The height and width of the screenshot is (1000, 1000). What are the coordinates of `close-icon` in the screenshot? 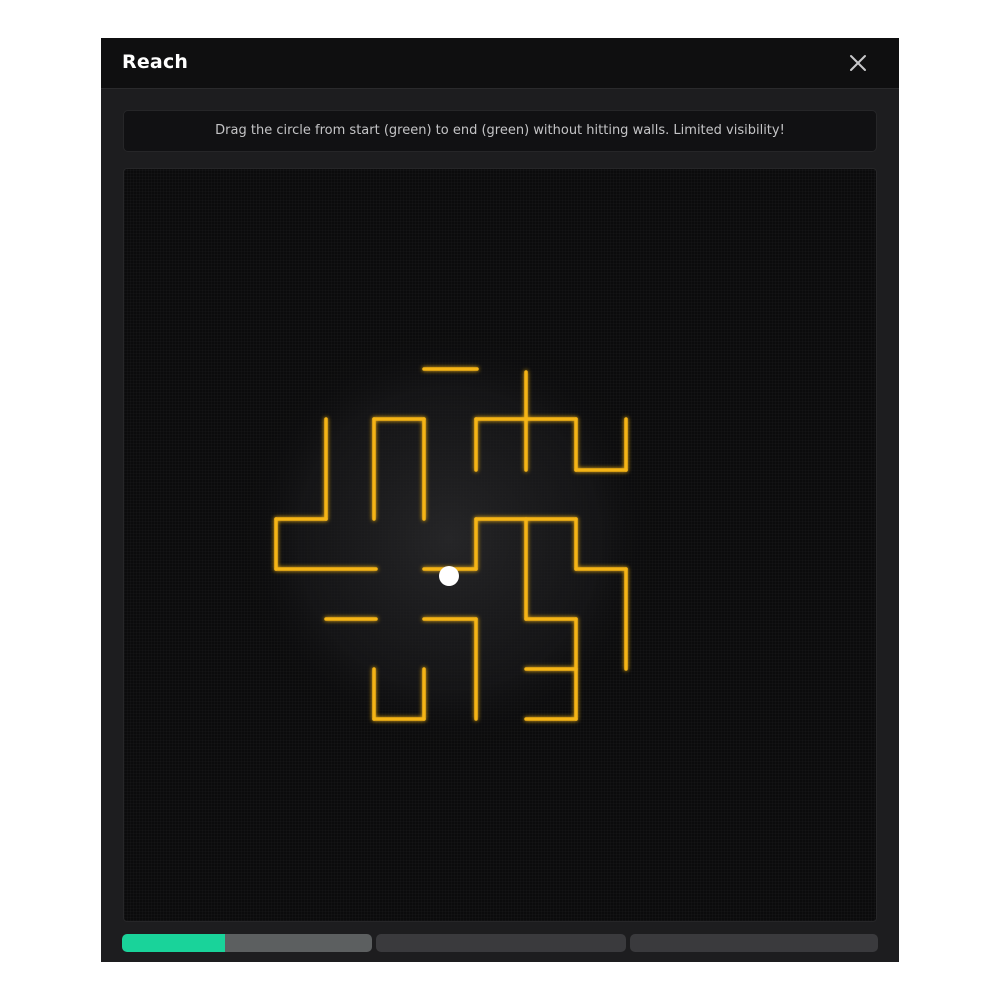 It's located at (858, 63).